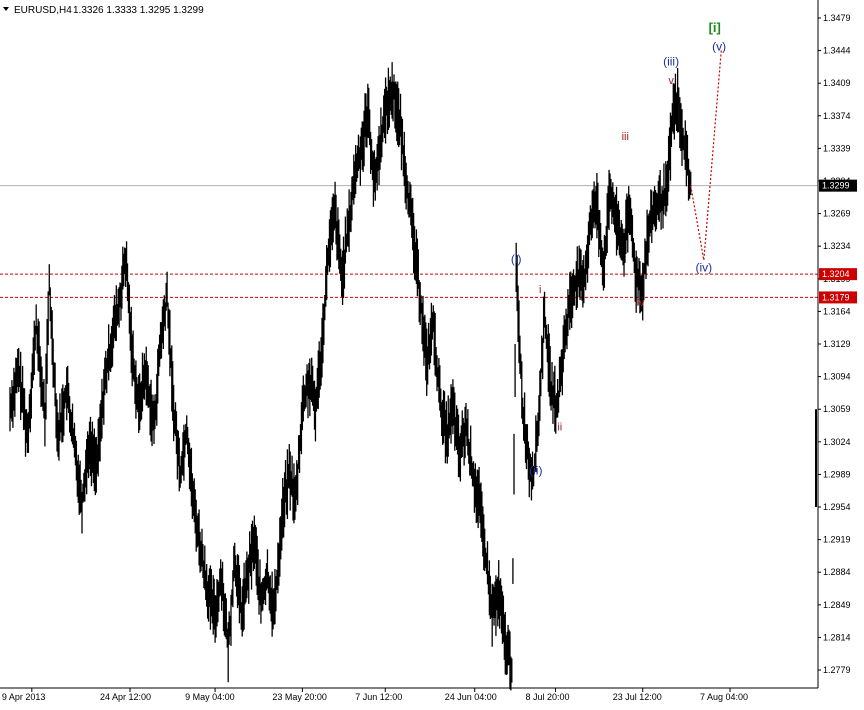 This screenshot has width=864, height=710. I want to click on price-tick-label: 1.3339, so click(837, 148).